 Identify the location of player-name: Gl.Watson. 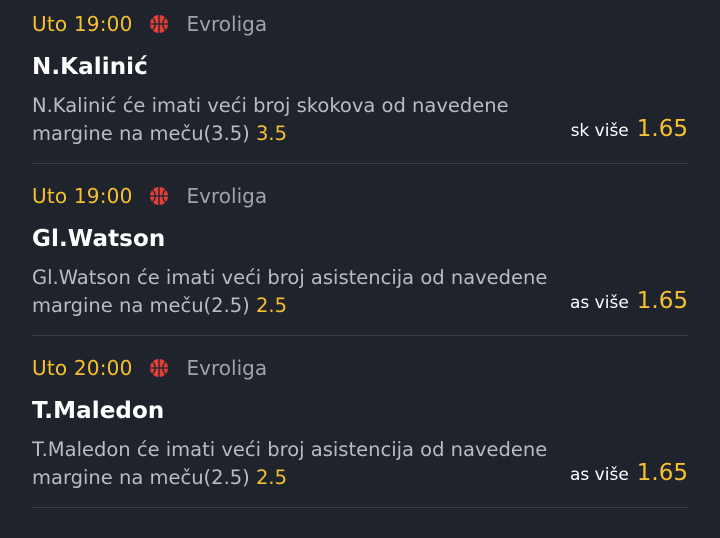
(99, 239).